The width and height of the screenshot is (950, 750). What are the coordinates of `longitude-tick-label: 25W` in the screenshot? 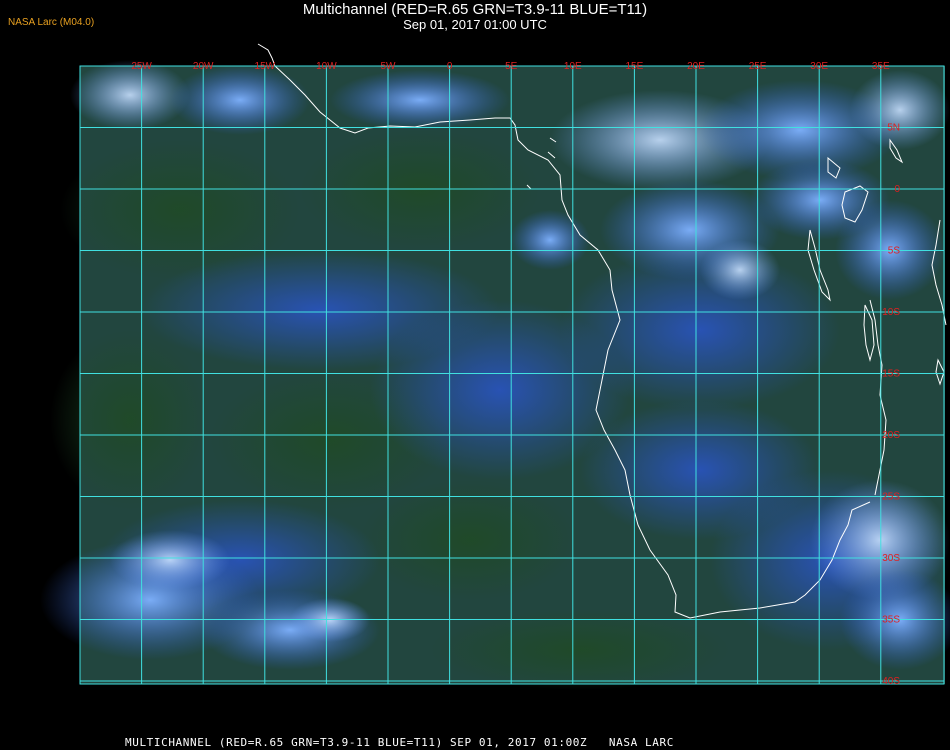 It's located at (141, 66).